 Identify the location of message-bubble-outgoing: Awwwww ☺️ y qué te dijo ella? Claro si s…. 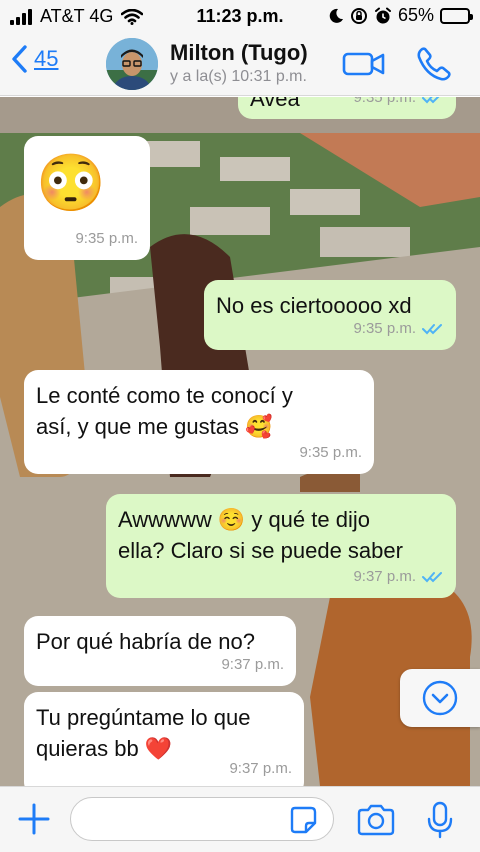
(281, 546).